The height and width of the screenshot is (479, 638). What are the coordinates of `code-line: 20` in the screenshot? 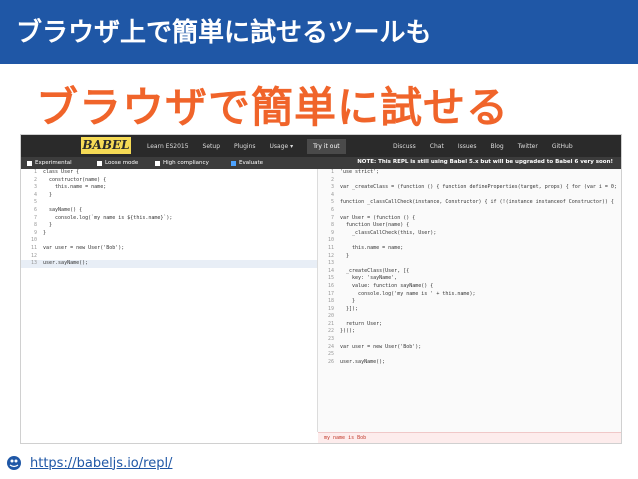 It's located at (469, 317).